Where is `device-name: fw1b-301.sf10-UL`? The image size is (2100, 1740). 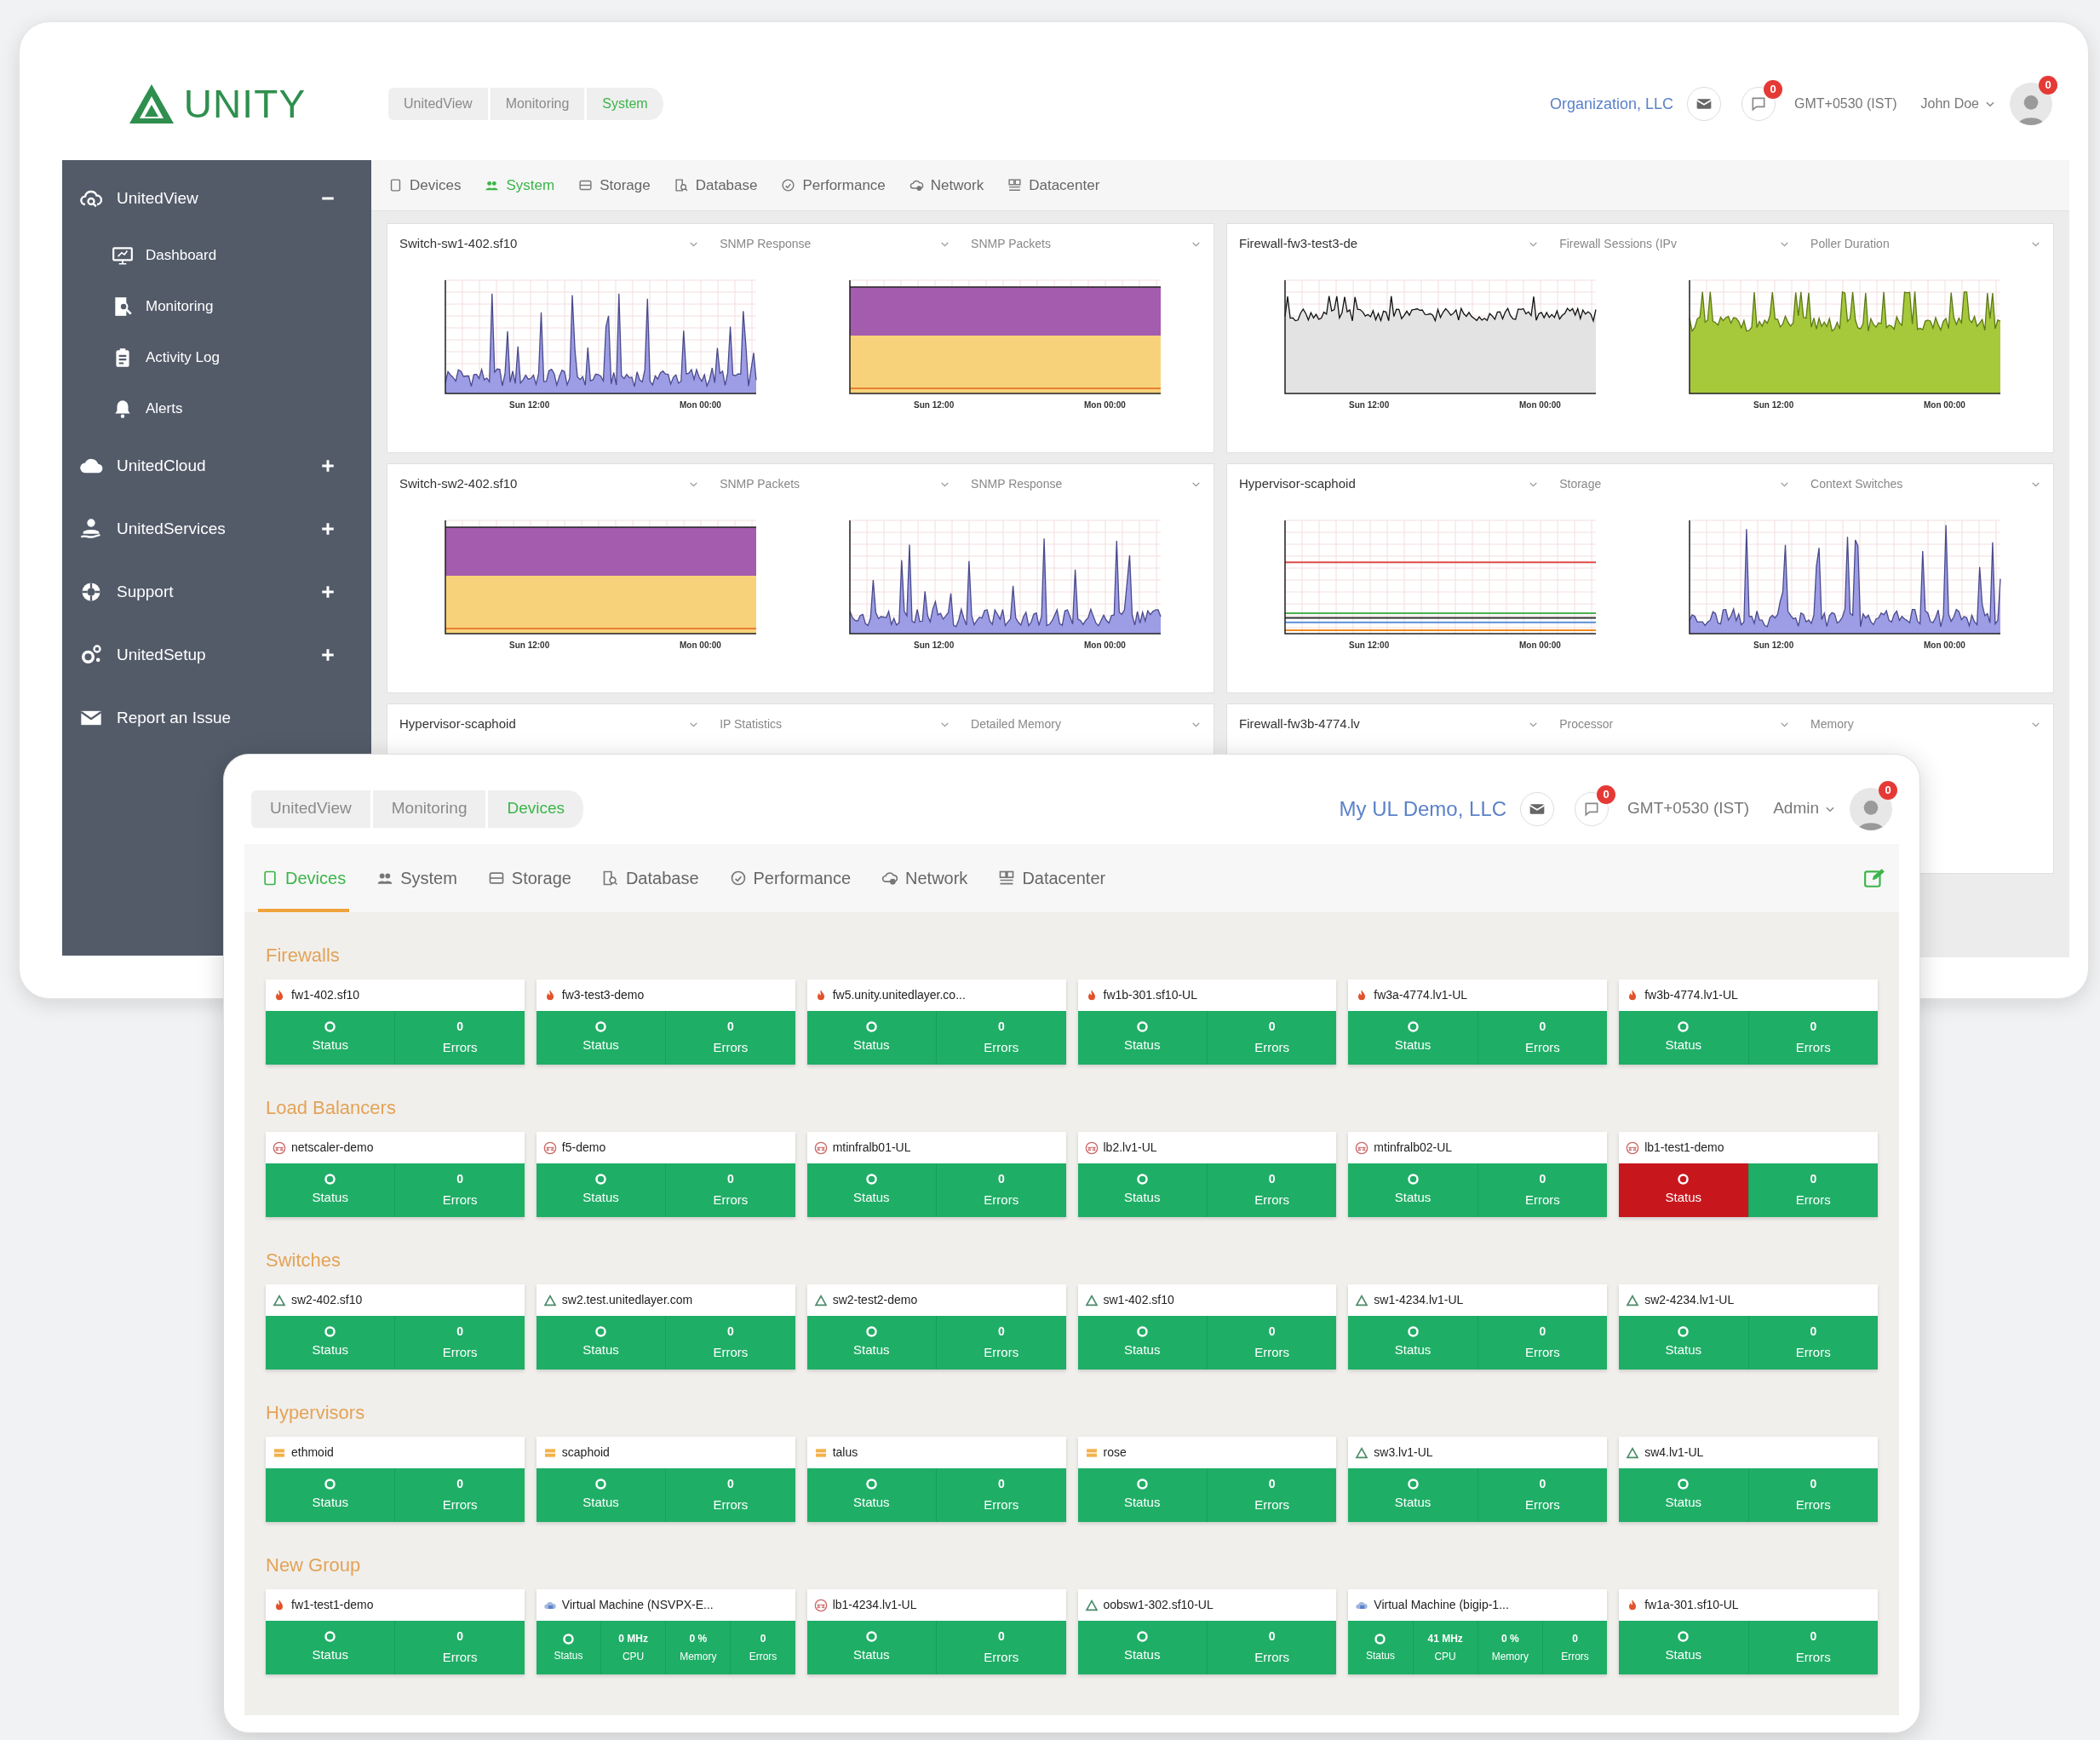 device-name: fw1b-301.sf10-UL is located at coordinates (1150, 995).